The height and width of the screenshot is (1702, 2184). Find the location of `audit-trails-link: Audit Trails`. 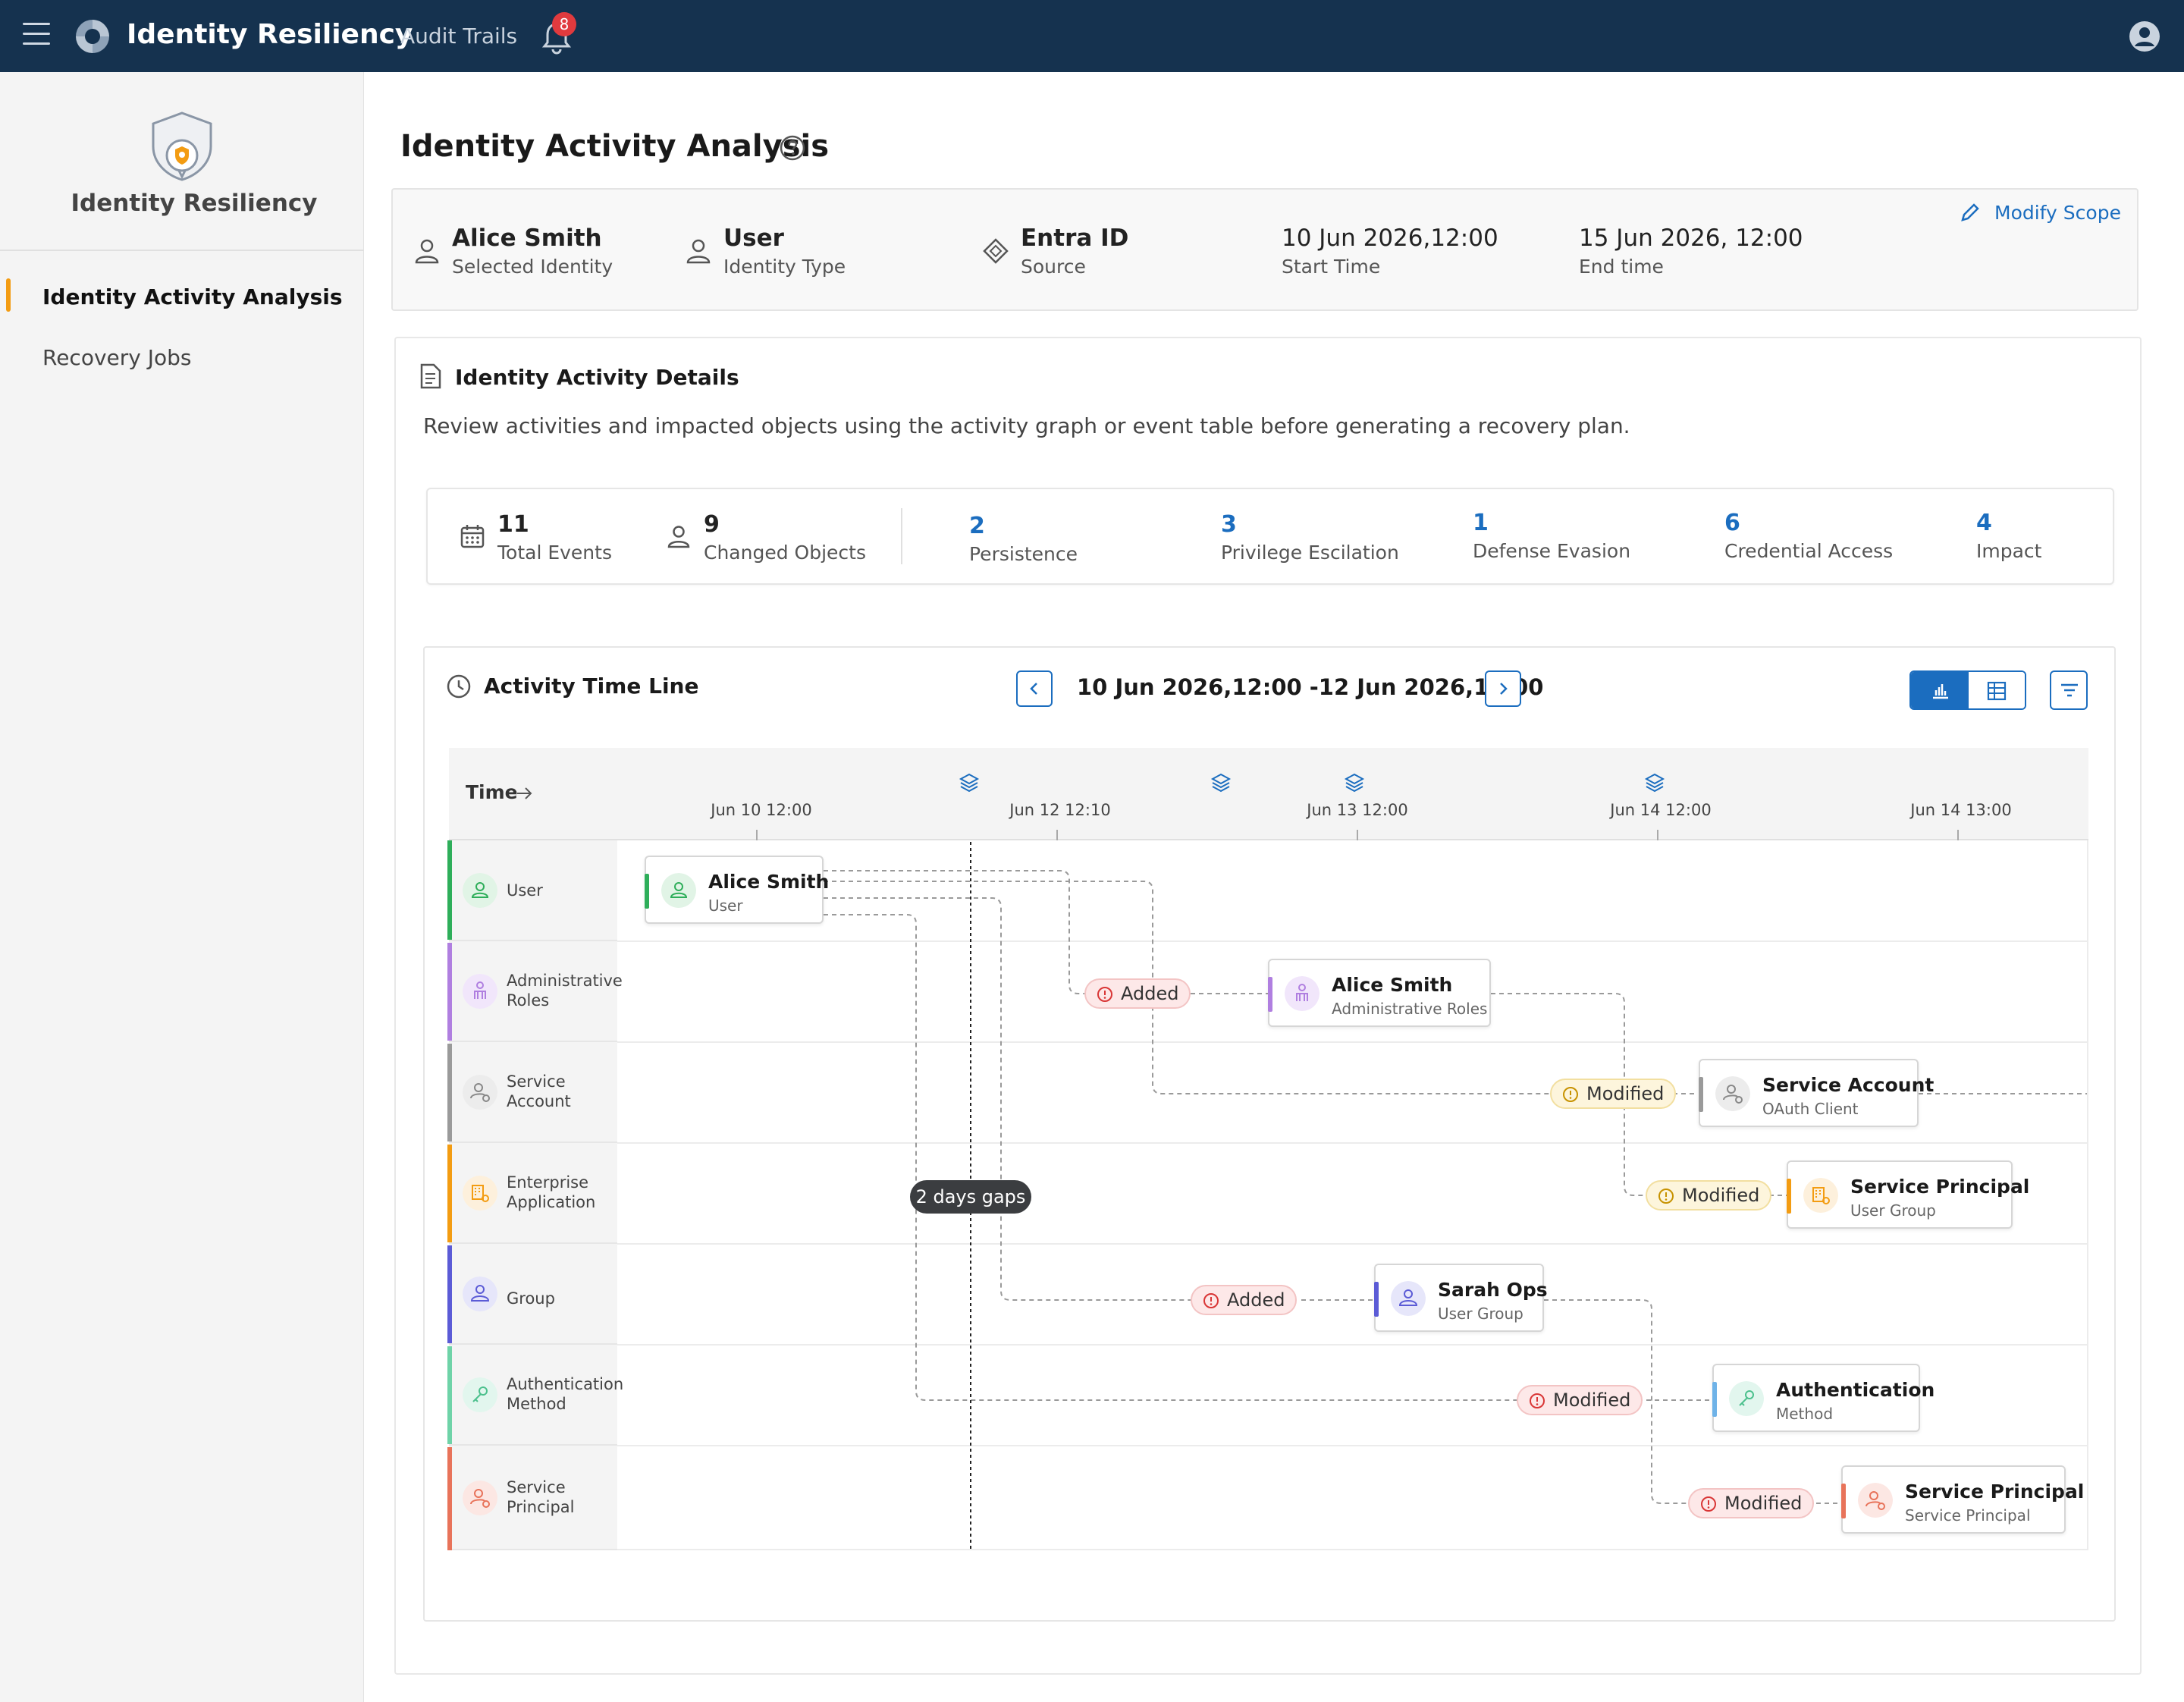

audit-trails-link: Audit Trails is located at coordinates (458, 36).